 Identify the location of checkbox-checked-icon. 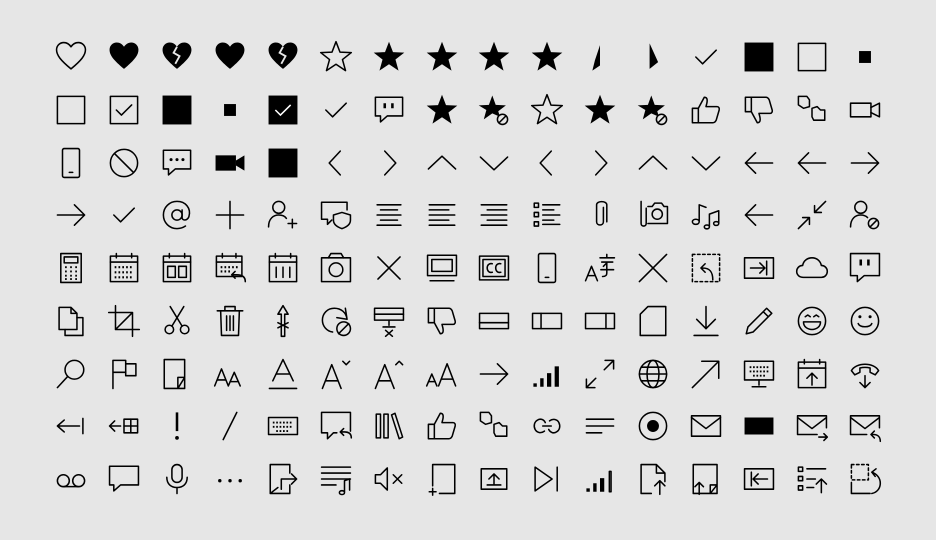
(124, 110).